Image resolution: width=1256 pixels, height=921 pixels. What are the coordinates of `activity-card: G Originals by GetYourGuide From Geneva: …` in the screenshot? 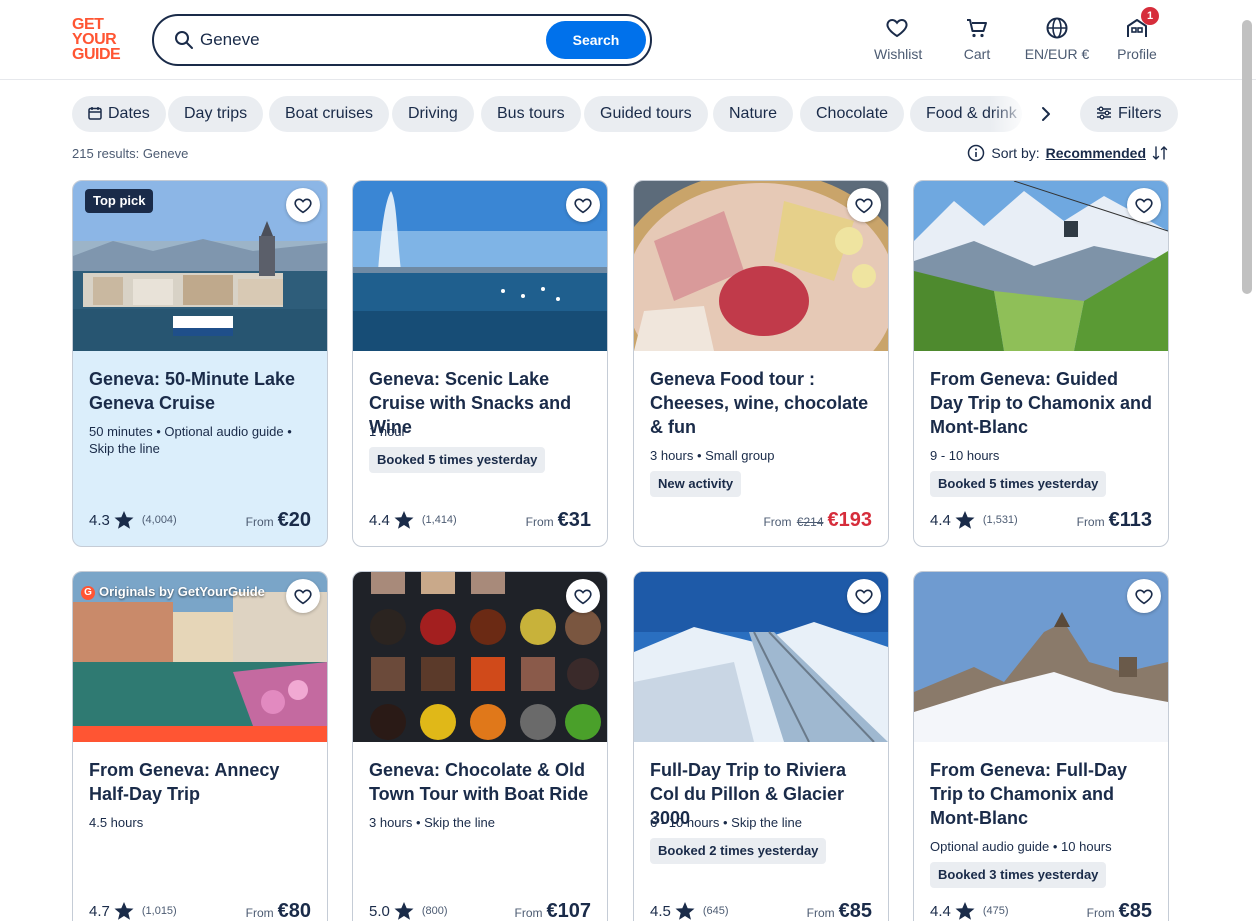 It's located at (200, 746).